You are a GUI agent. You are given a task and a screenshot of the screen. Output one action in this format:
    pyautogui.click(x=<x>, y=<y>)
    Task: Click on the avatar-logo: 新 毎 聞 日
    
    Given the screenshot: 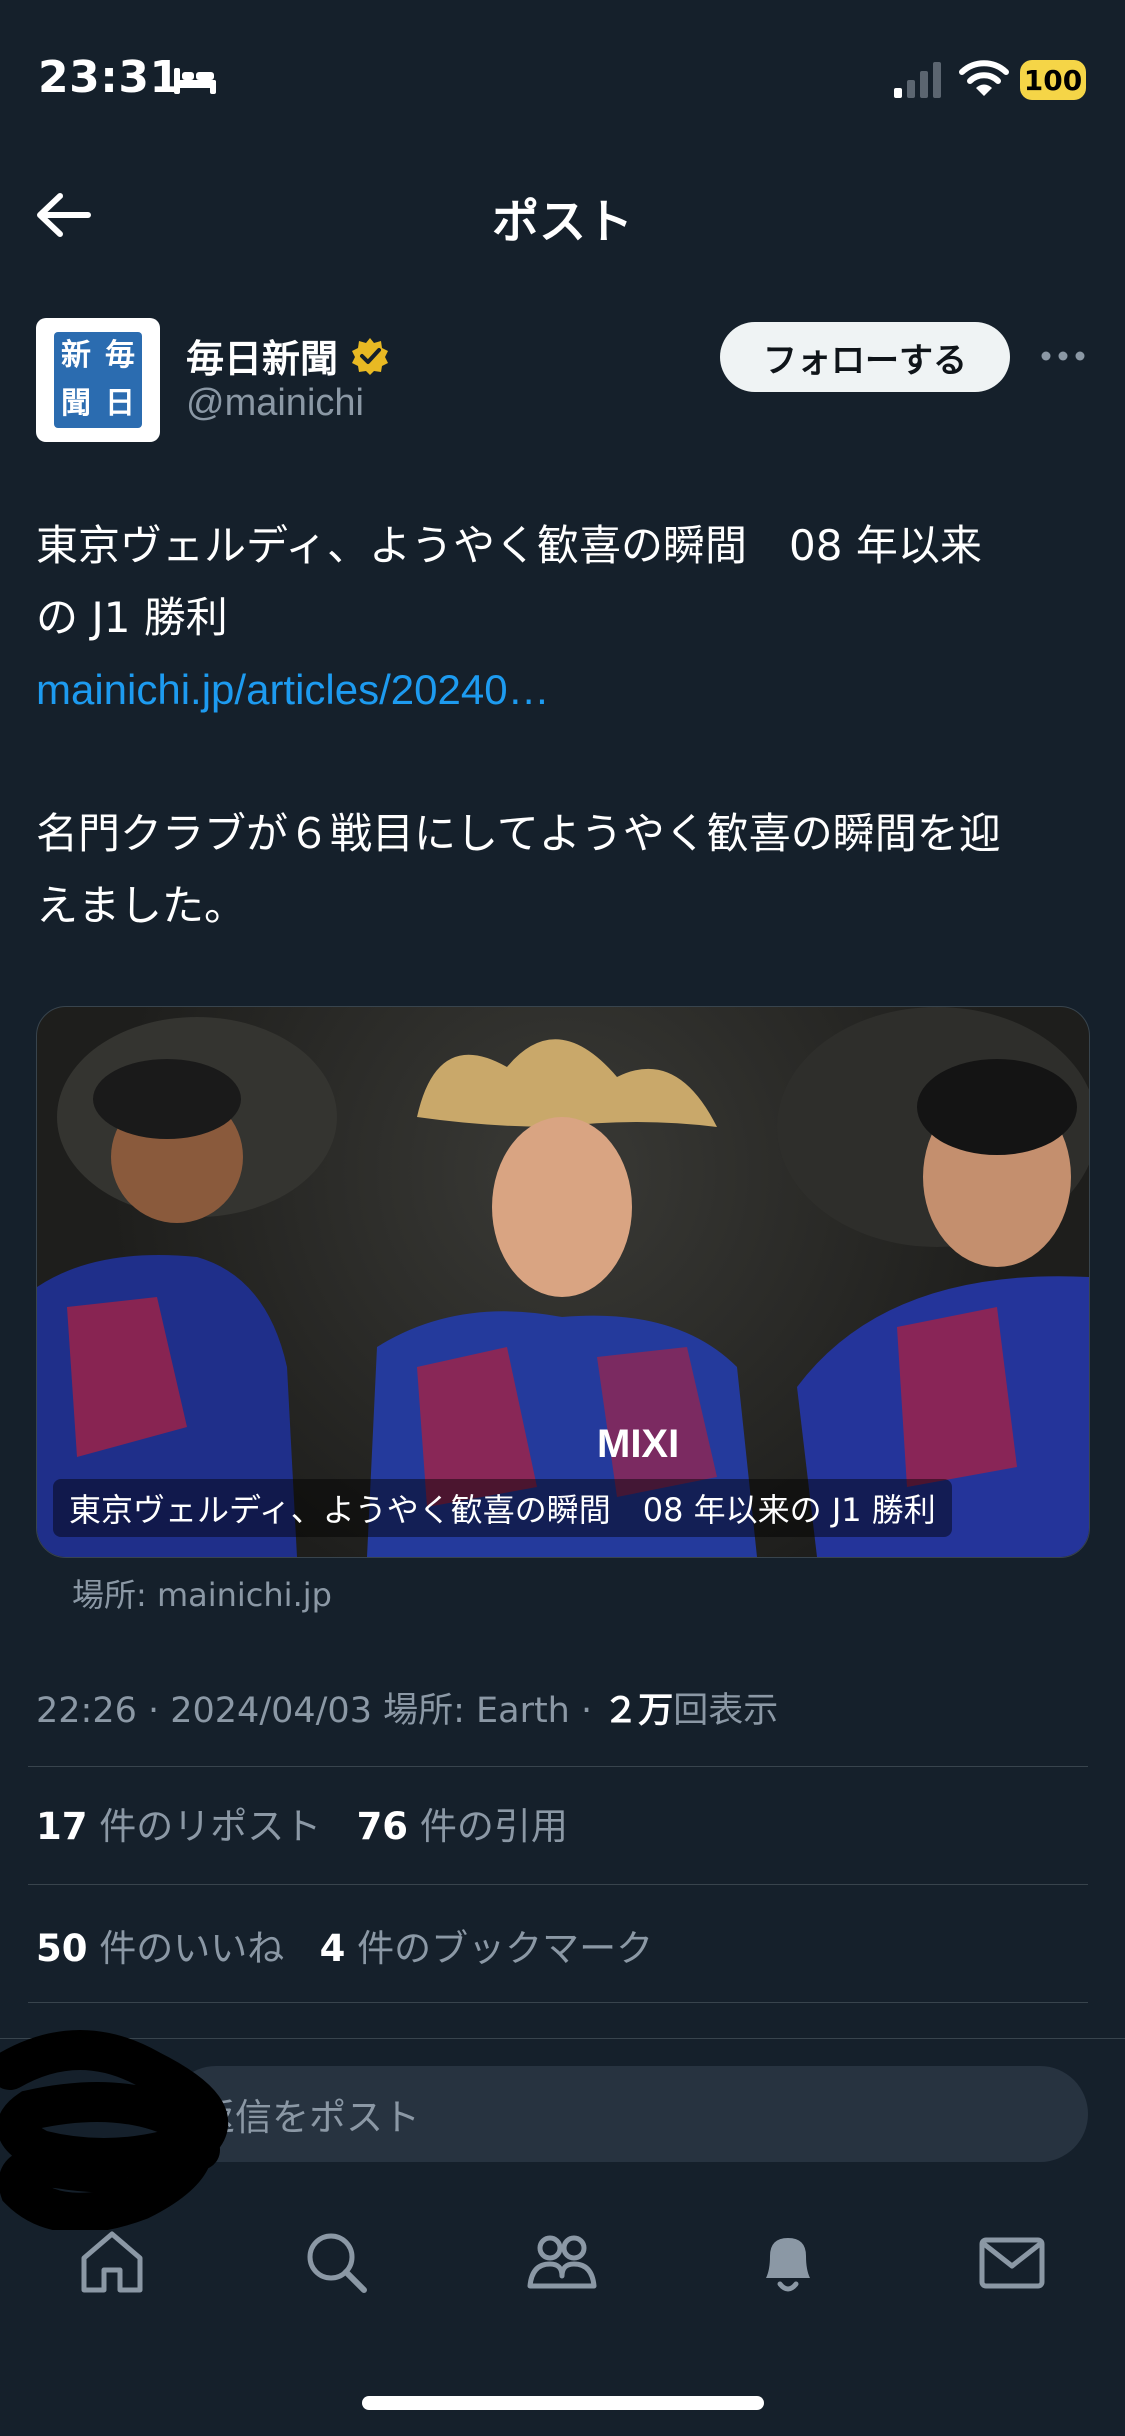 What is the action you would take?
    pyautogui.click(x=98, y=380)
    